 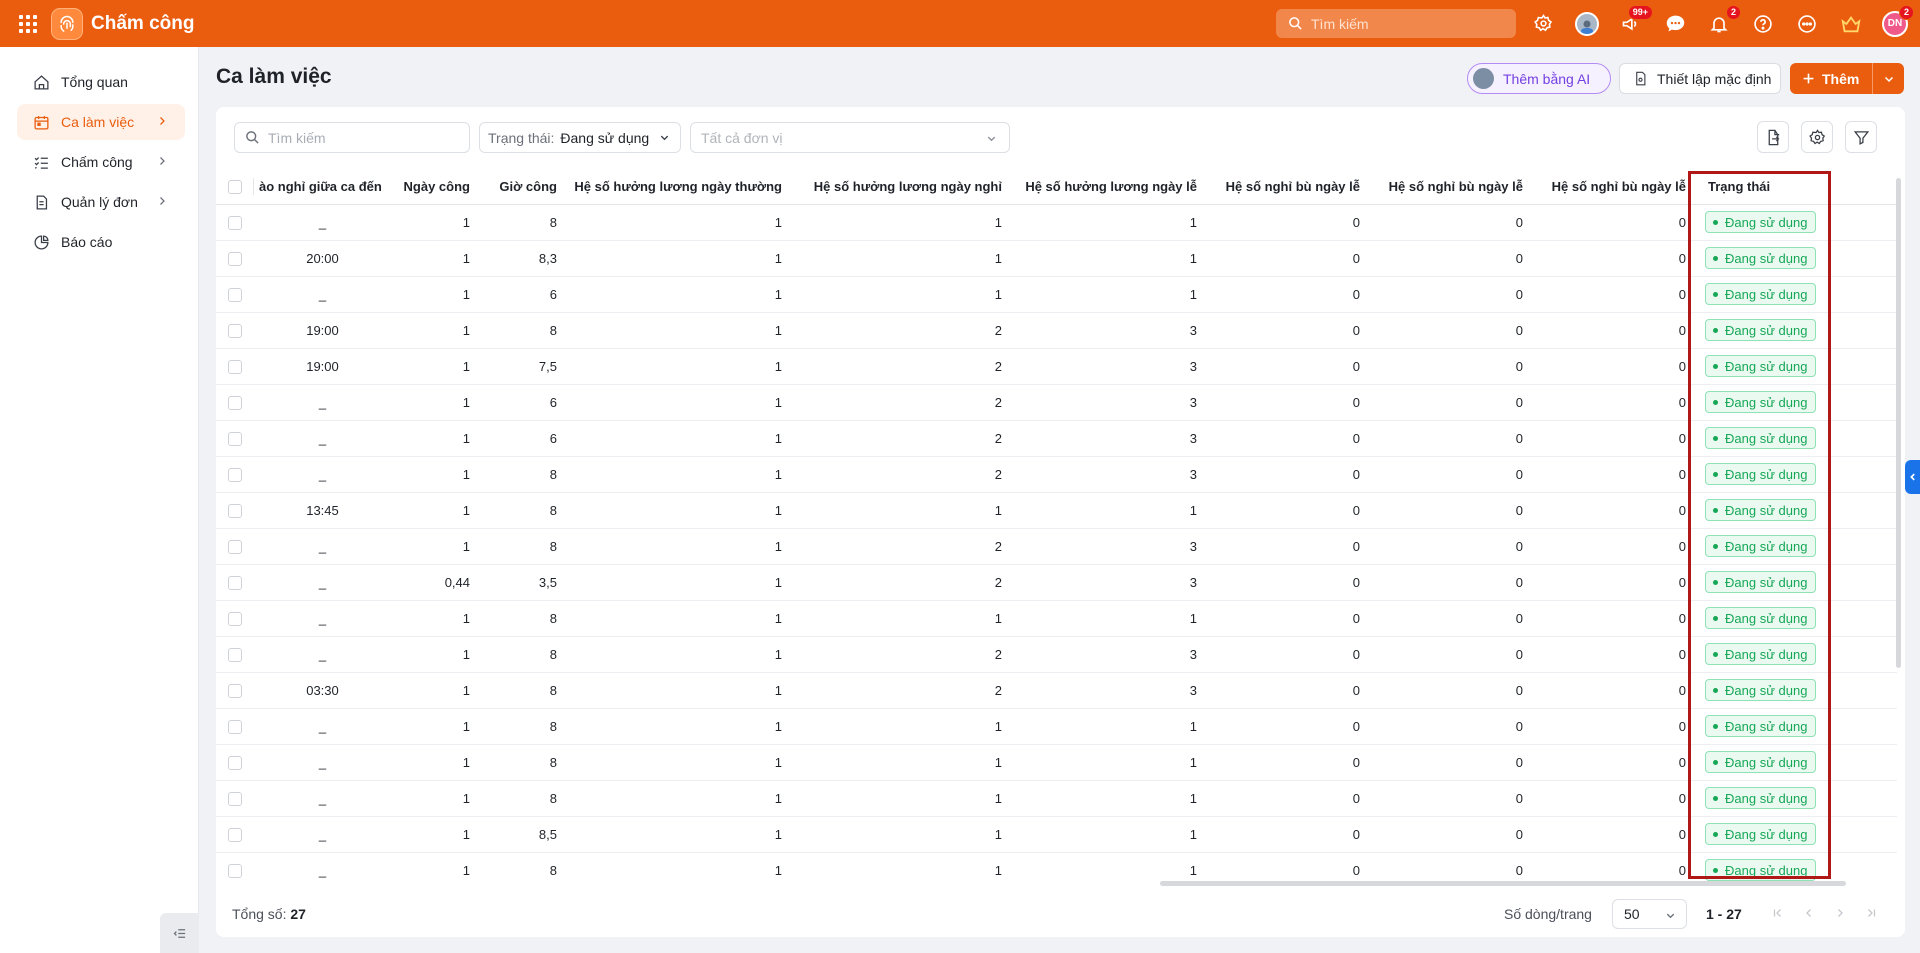 What do you see at coordinates (1817, 137) in the screenshot?
I see `column-settings-button` at bounding box center [1817, 137].